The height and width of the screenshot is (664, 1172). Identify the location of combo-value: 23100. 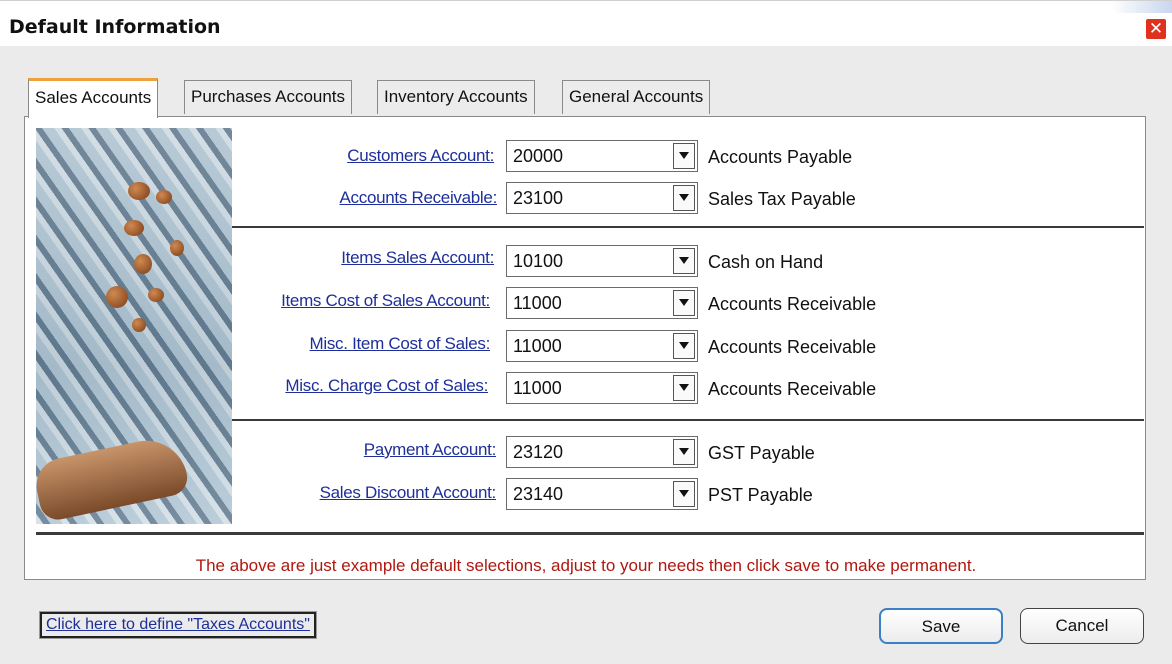
(538, 198).